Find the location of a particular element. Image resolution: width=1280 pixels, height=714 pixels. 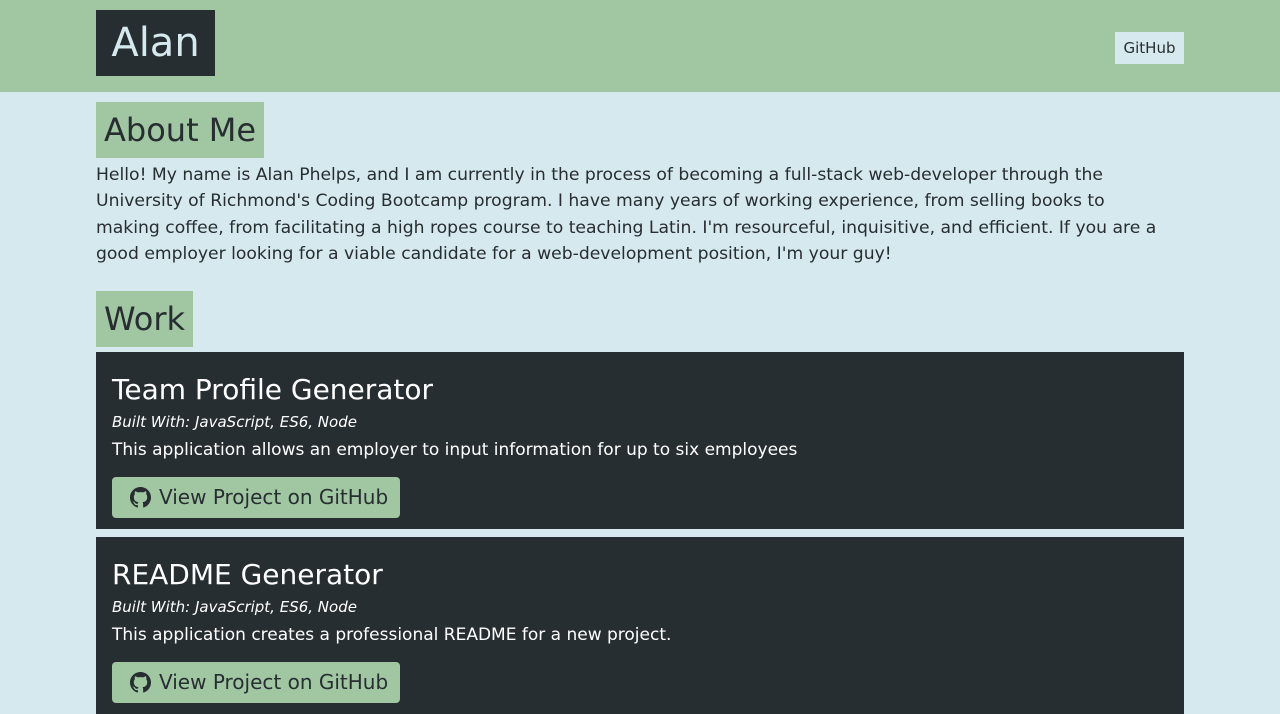

project-title: Team Profile Generator is located at coordinates (273, 389).